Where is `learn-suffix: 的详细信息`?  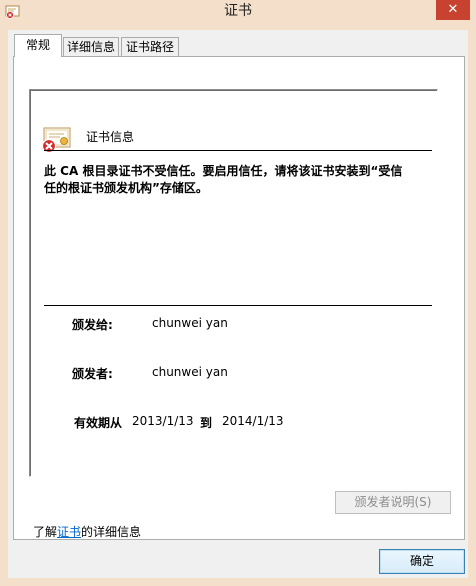
learn-suffix: 的详细信息 is located at coordinates (111, 532).